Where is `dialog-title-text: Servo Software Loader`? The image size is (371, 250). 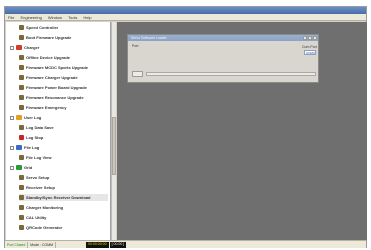 dialog-title-text: Servo Software Loader is located at coordinates (149, 38).